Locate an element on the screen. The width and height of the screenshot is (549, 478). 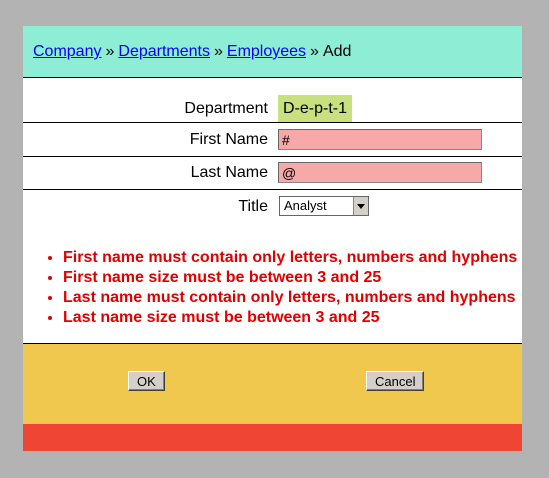
breadcrumb: Company» Departments» Employees» Add is located at coordinates (192, 52).